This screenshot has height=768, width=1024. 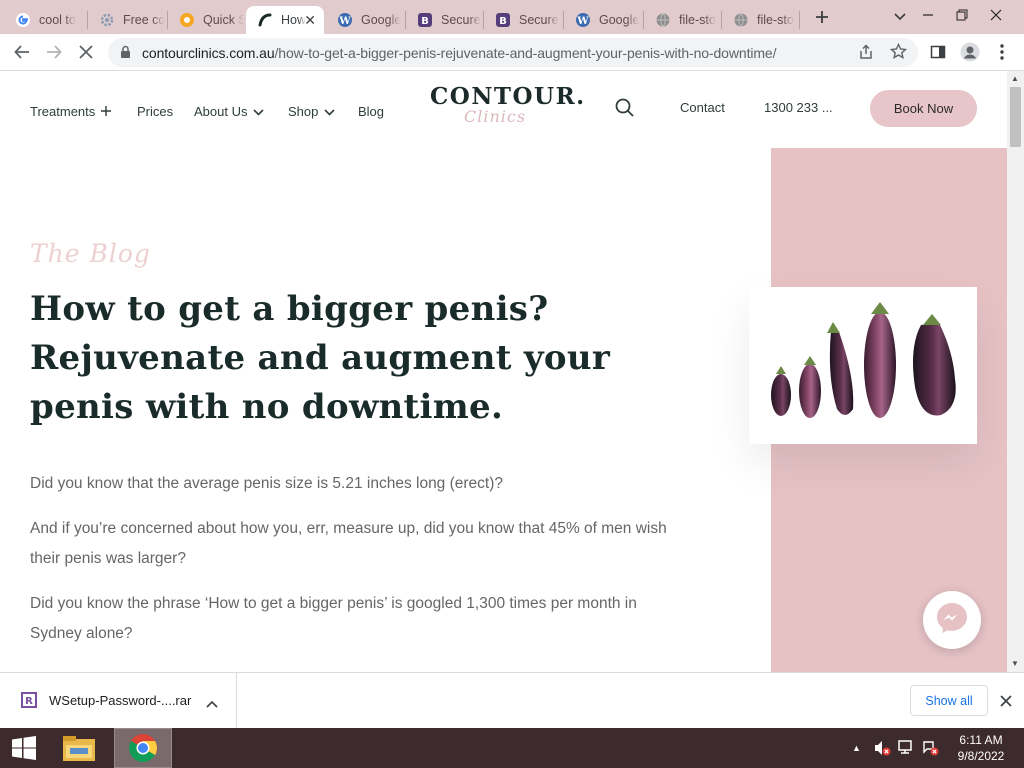 I want to click on scroll-down-icon: ▼, so click(x=1015, y=664).